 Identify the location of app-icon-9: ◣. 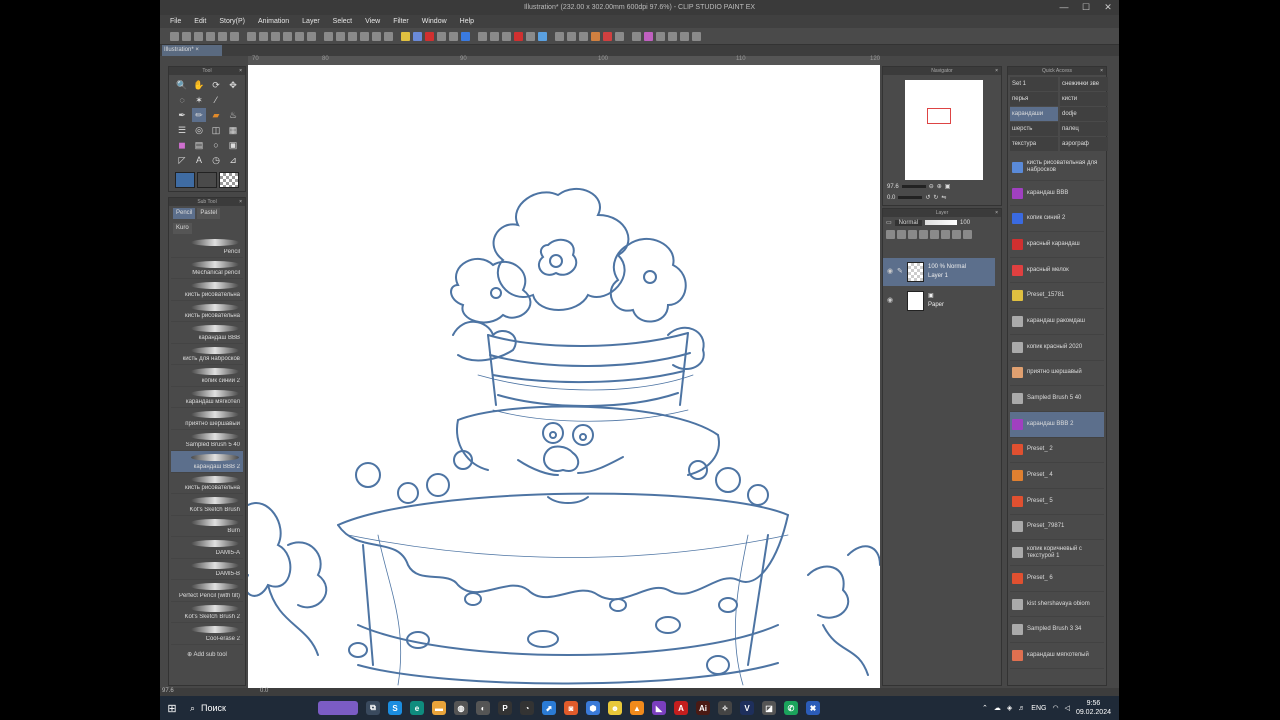
(659, 708).